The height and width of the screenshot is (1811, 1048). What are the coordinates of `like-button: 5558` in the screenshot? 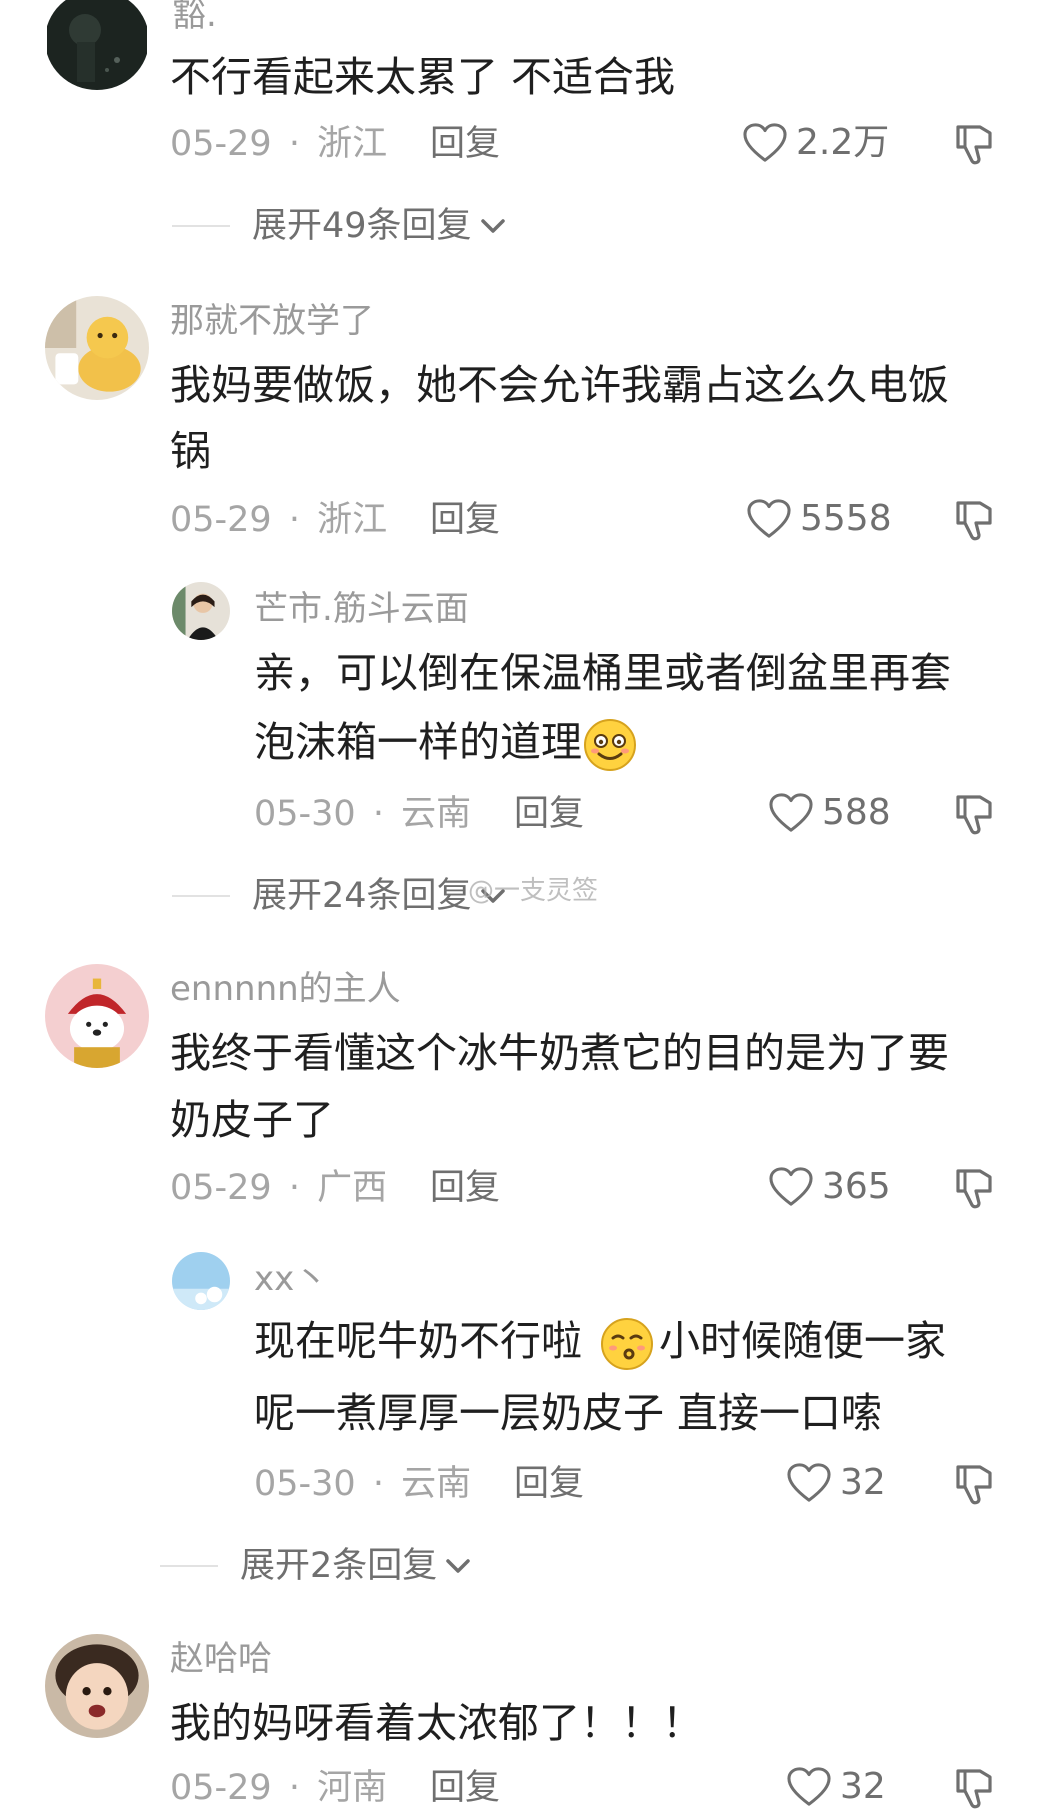 It's located at (819, 519).